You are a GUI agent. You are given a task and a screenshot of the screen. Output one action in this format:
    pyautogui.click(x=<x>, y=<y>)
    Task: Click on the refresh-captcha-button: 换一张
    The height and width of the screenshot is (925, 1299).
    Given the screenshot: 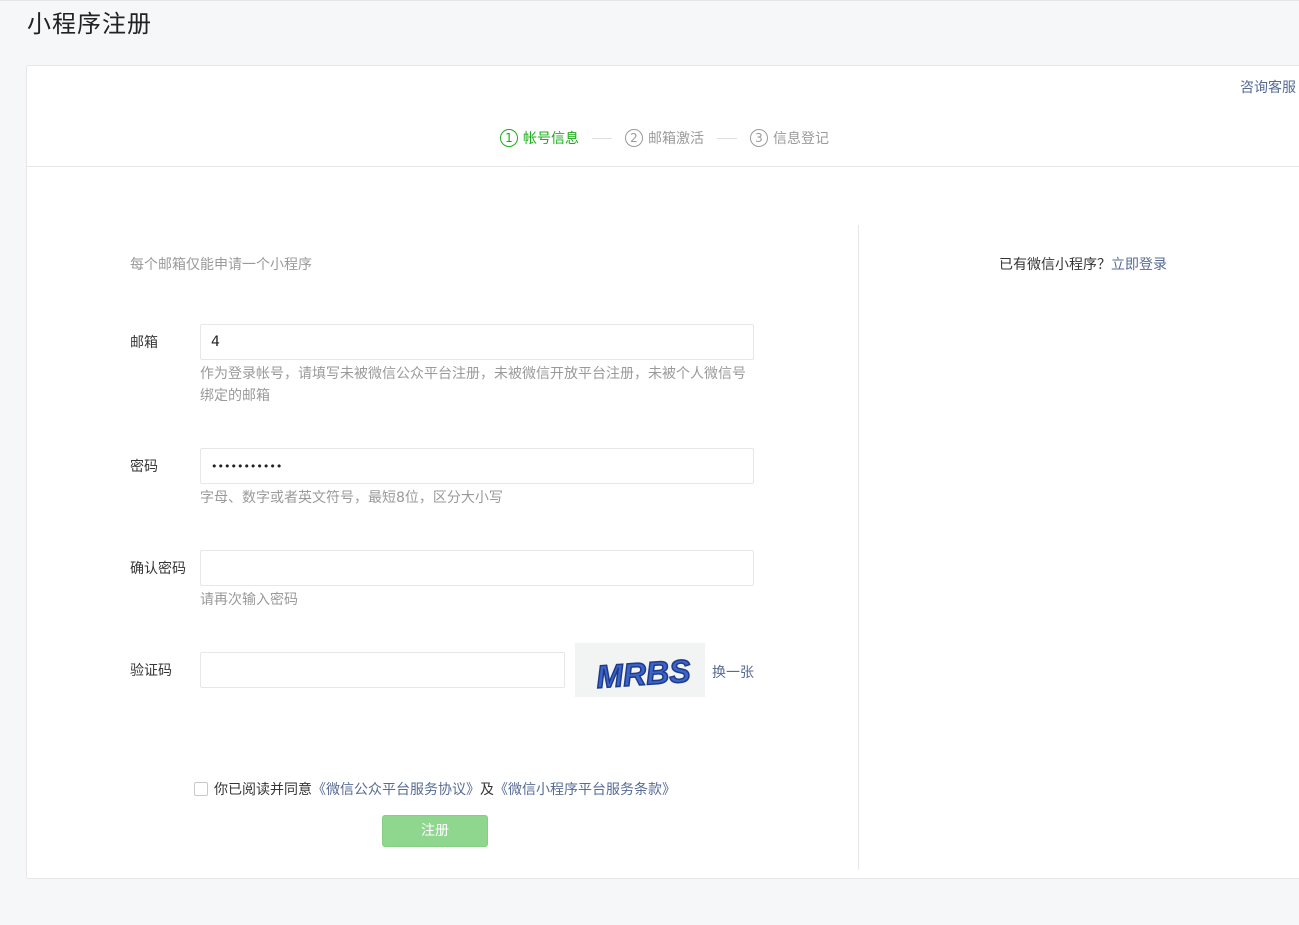 What is the action you would take?
    pyautogui.click(x=733, y=672)
    